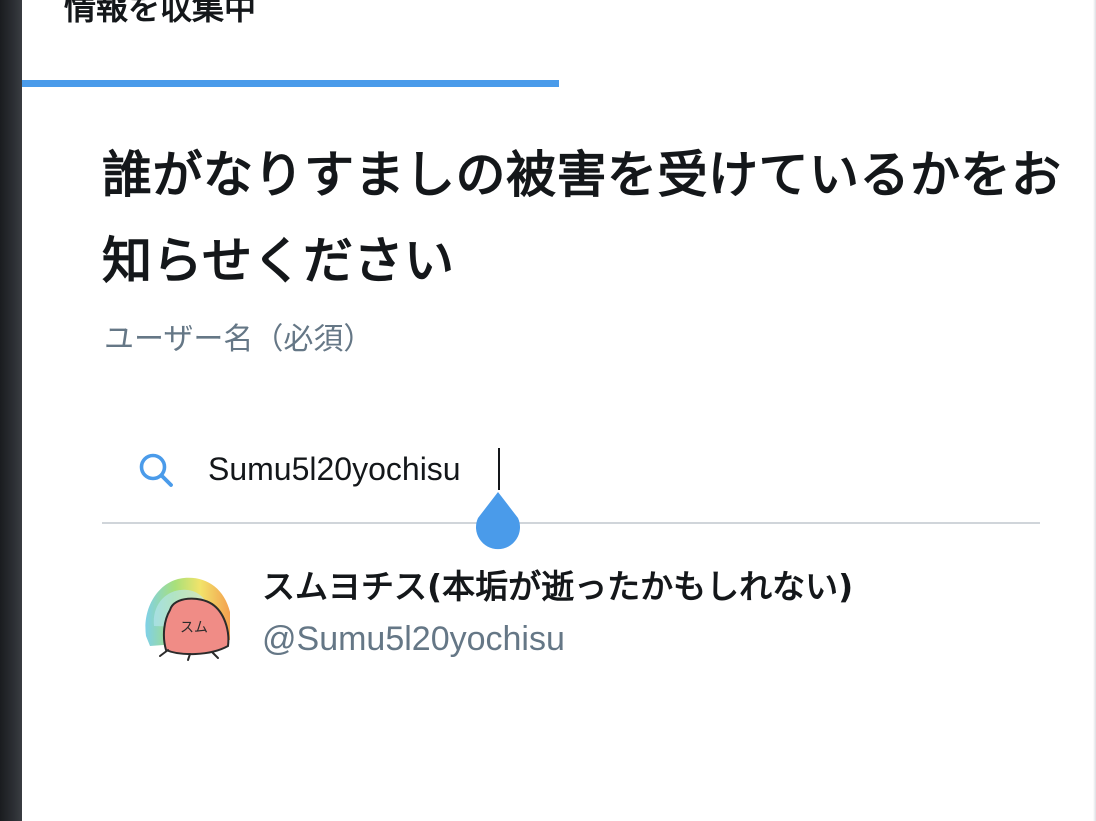 This screenshot has height=821, width=1096. Describe the element at coordinates (498, 521) in the screenshot. I see `text-cursor-handle` at that location.